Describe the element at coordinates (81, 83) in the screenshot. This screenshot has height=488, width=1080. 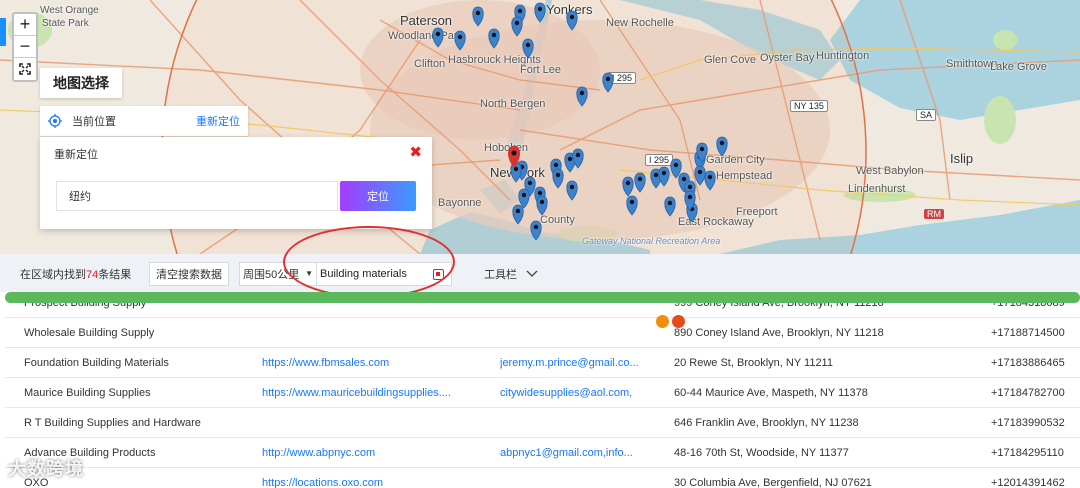
I see `map-select-title: 地图选择` at that location.